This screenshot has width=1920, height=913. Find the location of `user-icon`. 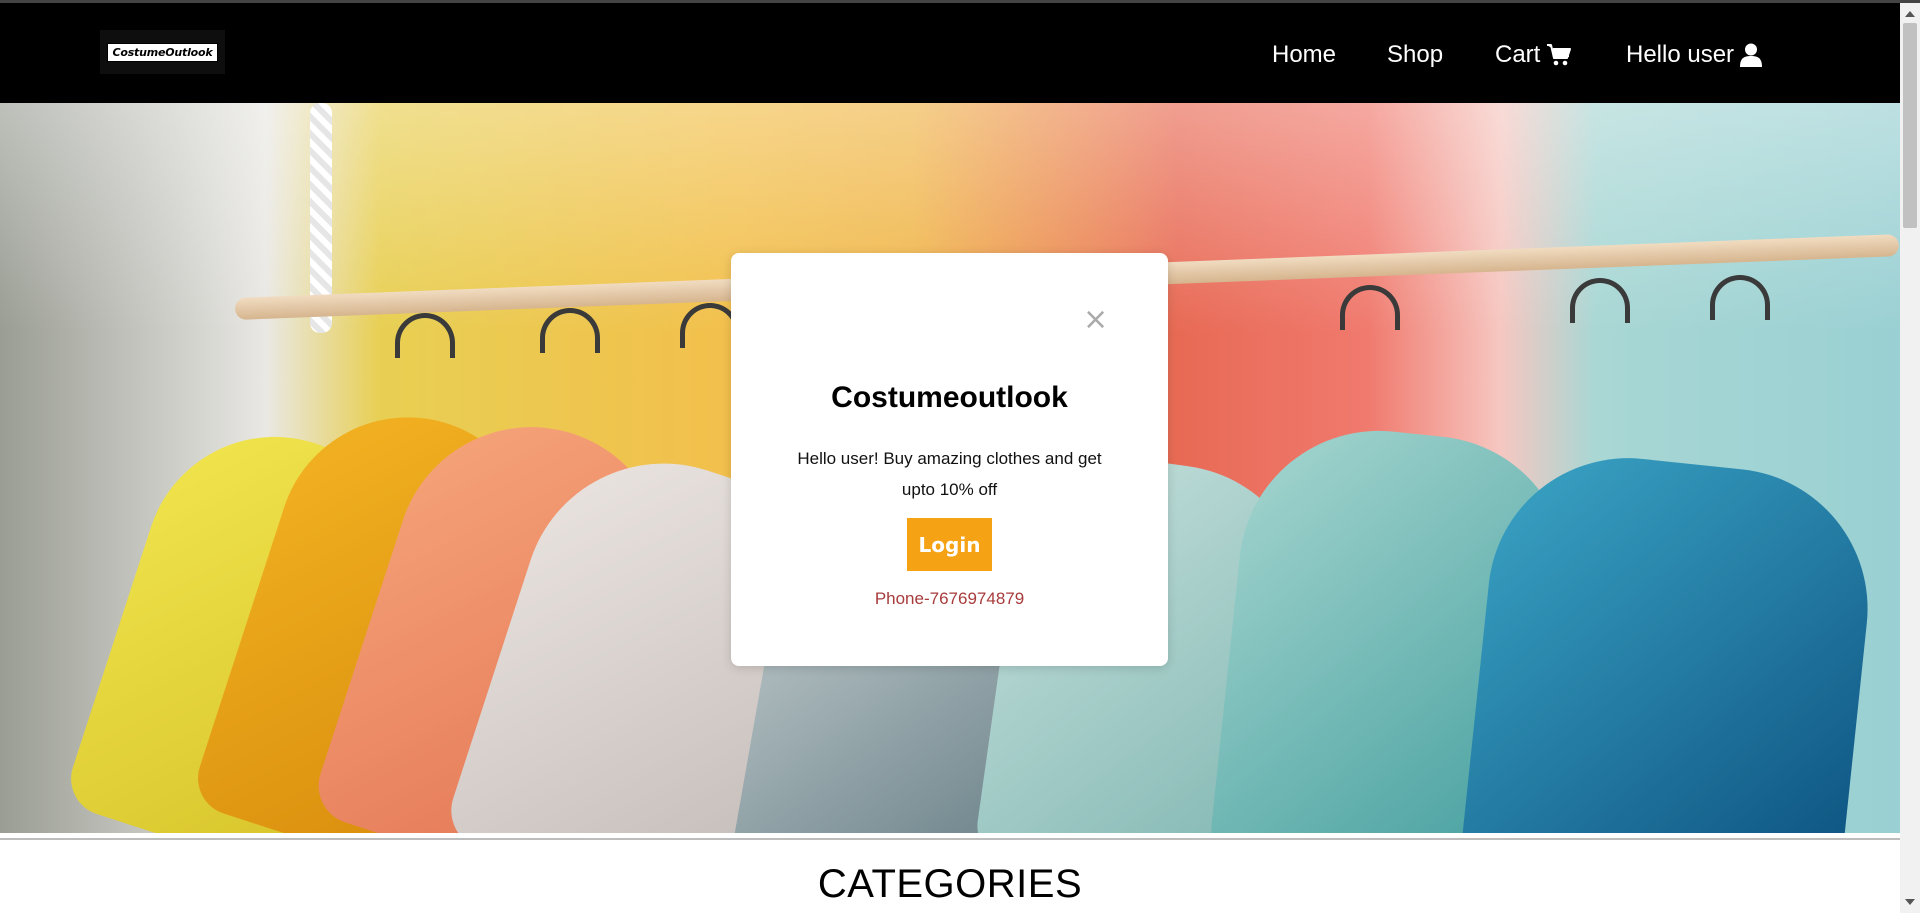

user-icon is located at coordinates (1751, 55).